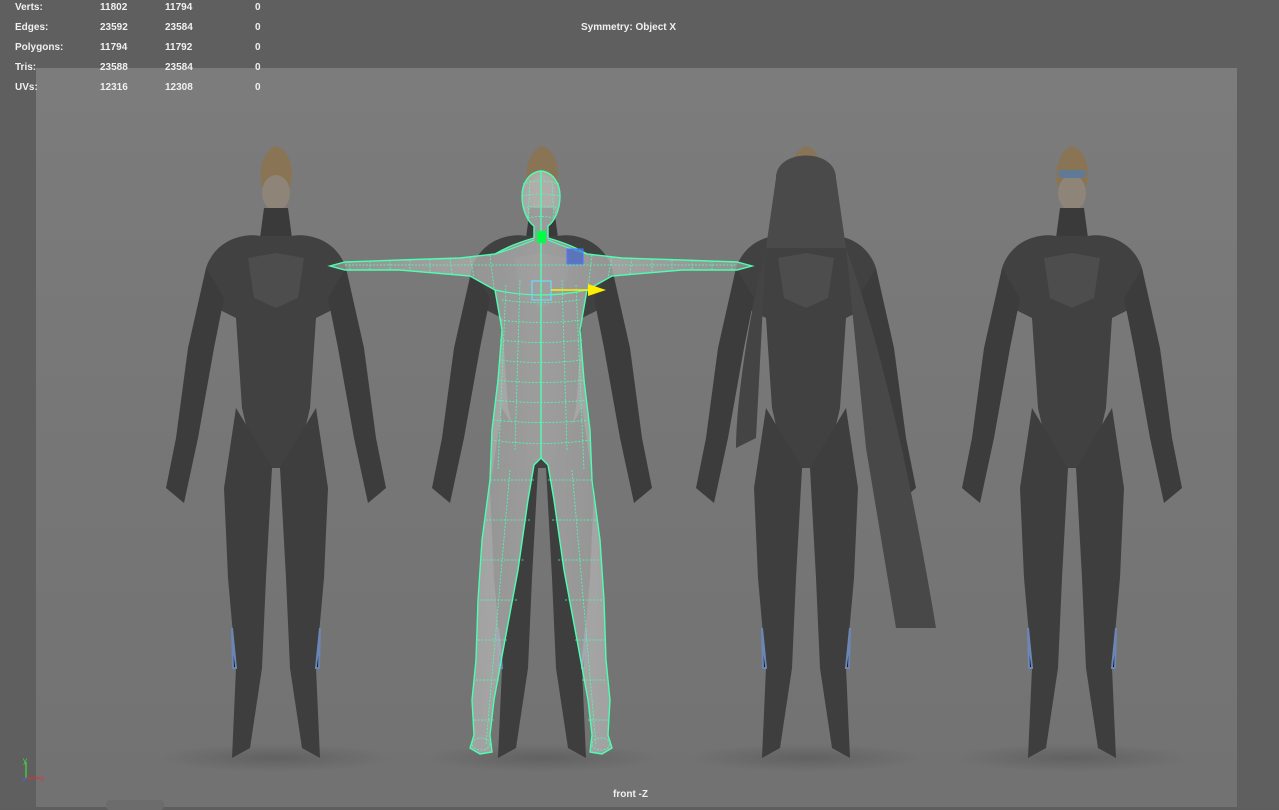  I want to click on plane-handle, so click(575, 256).